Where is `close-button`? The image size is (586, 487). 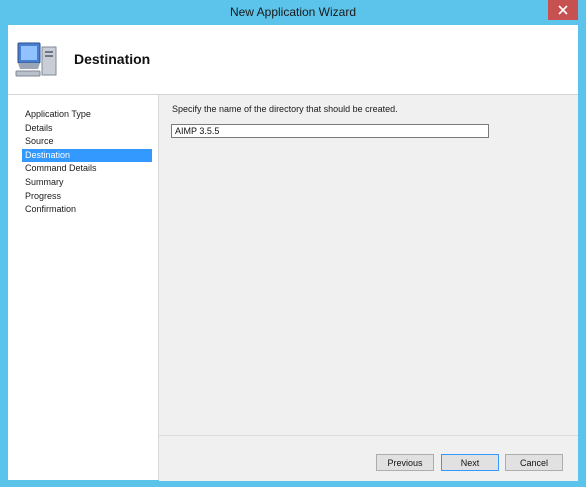 close-button is located at coordinates (563, 10).